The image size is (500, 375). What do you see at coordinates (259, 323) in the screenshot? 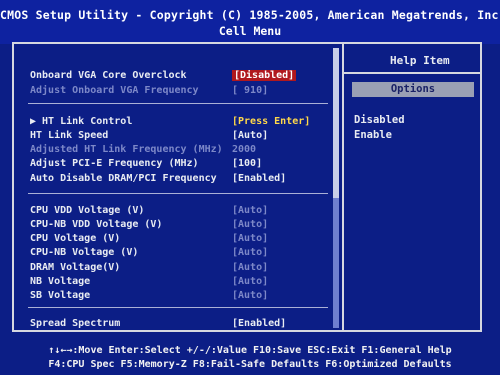
I see `setting-value-spread-spectrum: [Enabled]` at bounding box center [259, 323].